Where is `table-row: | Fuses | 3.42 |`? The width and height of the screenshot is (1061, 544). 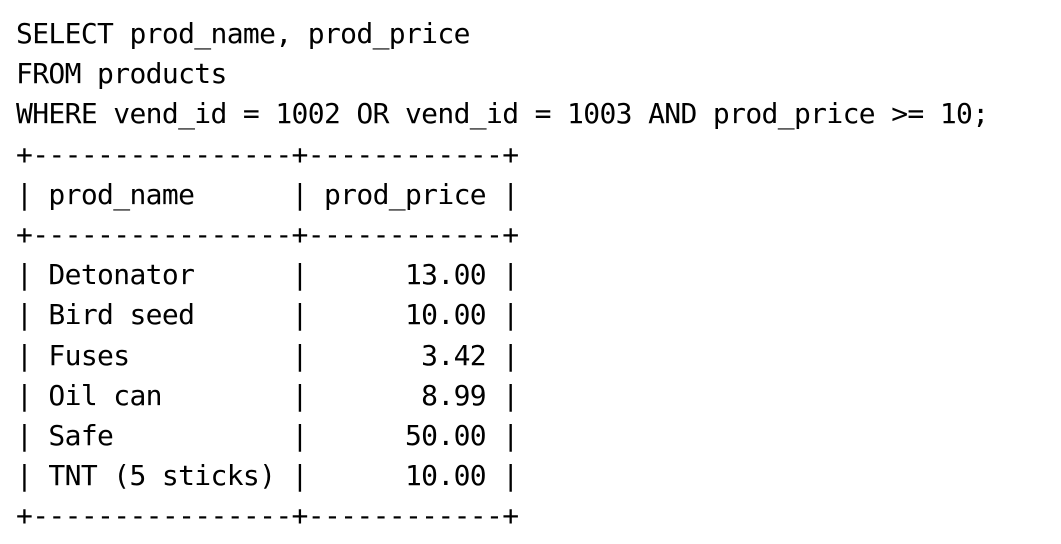
table-row: | Fuses | 3.42 | is located at coordinates (267, 355).